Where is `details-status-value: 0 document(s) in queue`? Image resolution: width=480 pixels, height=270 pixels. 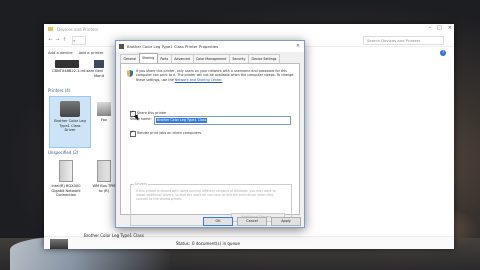 details-status-value: 0 document(s) in queue is located at coordinates (216, 243).